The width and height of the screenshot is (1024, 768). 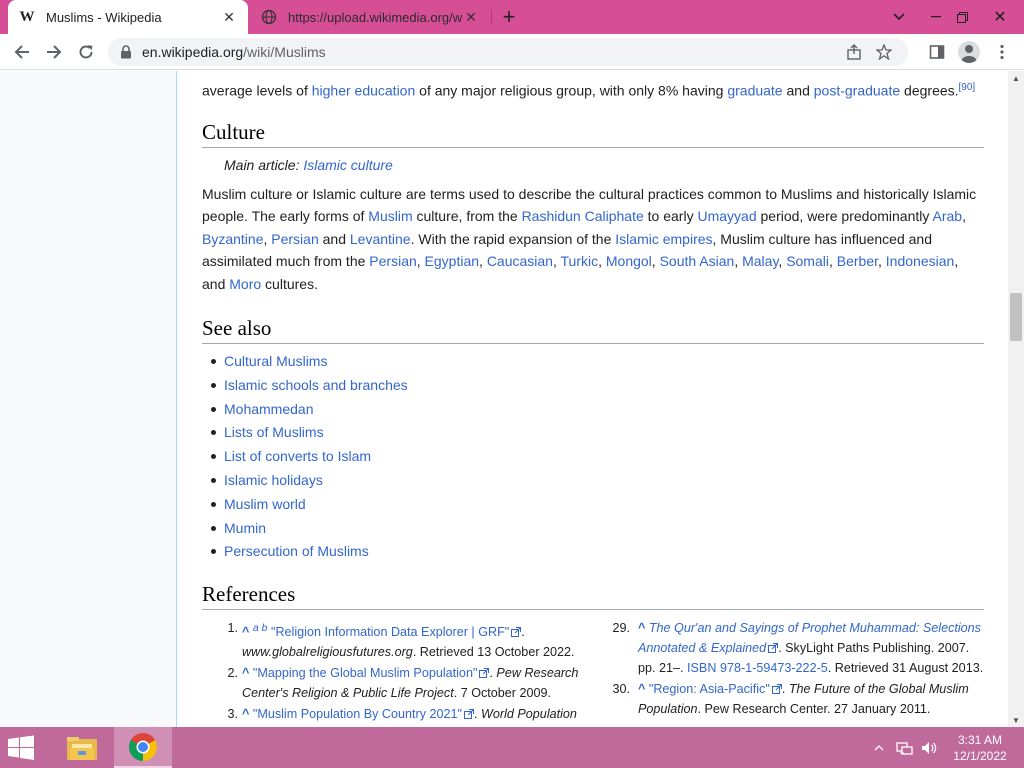 I want to click on close-window-button: ✕, so click(x=1000, y=17).